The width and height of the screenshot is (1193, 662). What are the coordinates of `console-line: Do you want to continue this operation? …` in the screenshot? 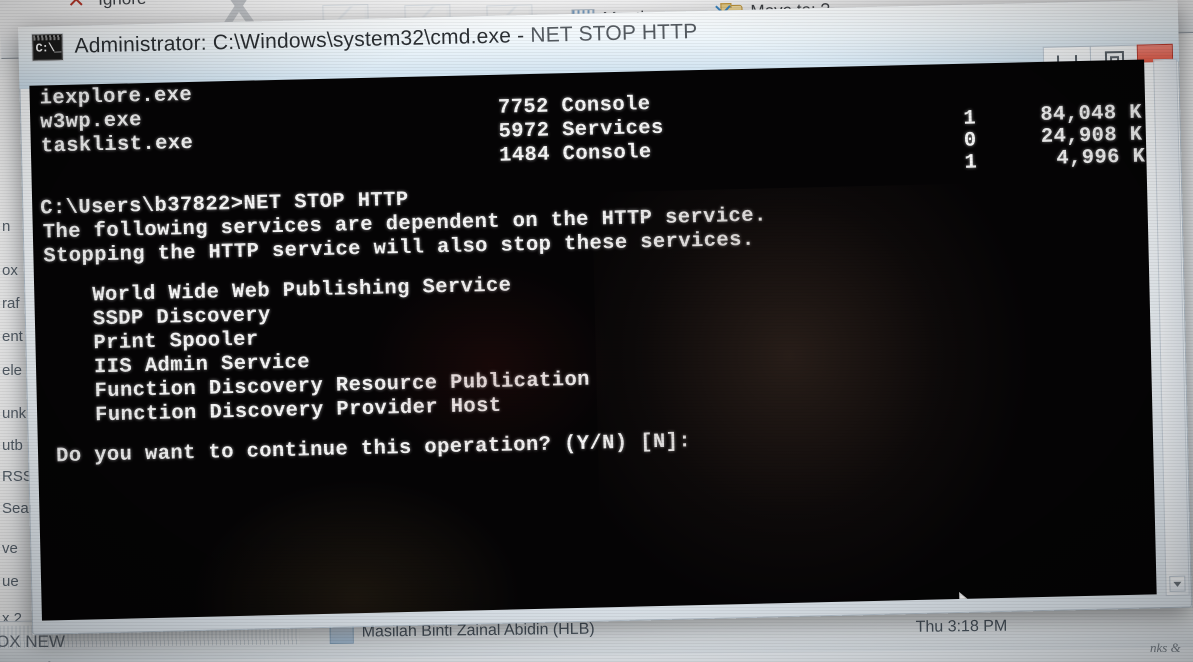 It's located at (373, 449).